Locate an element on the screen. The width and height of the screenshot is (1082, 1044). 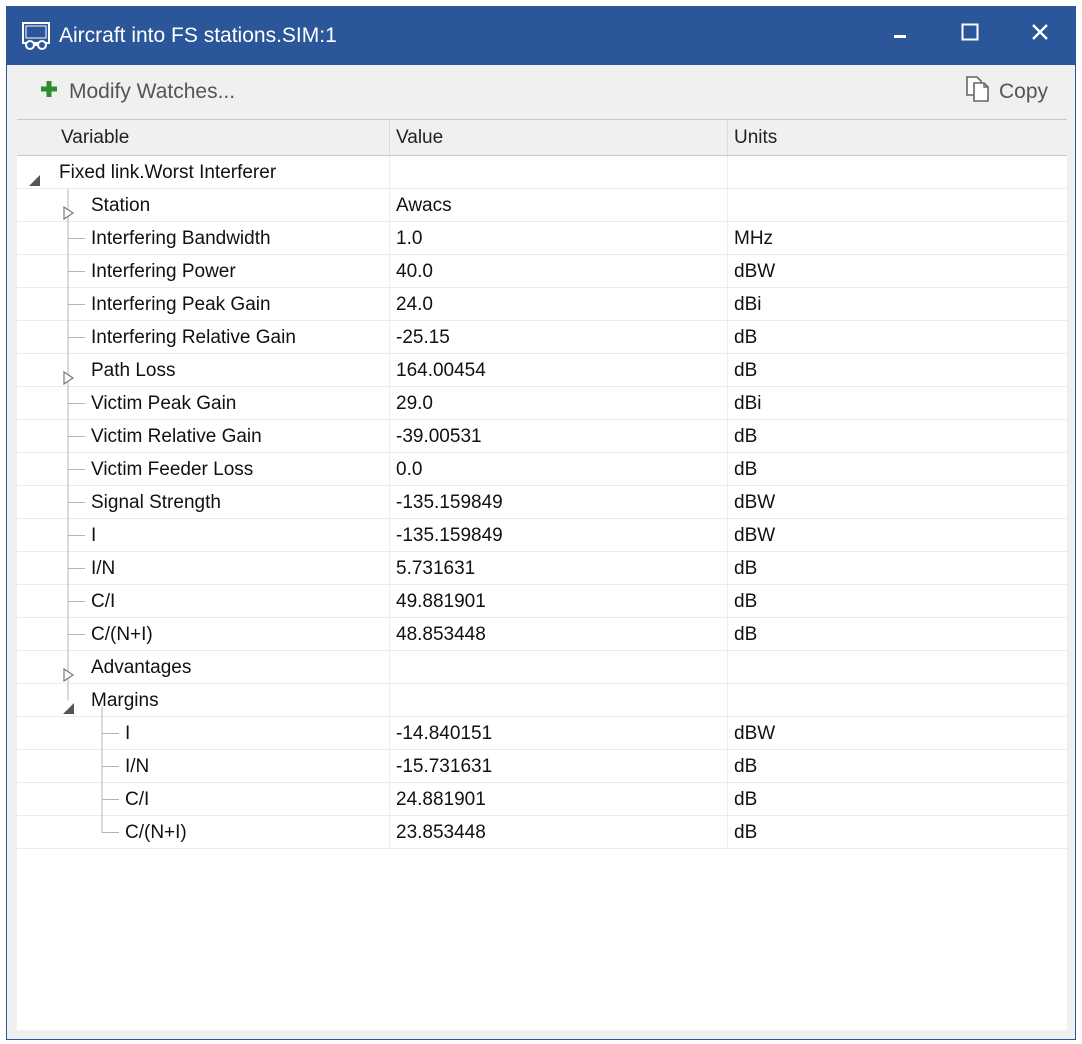
tree-row: I -14.840151 dBW is located at coordinates (542, 733).